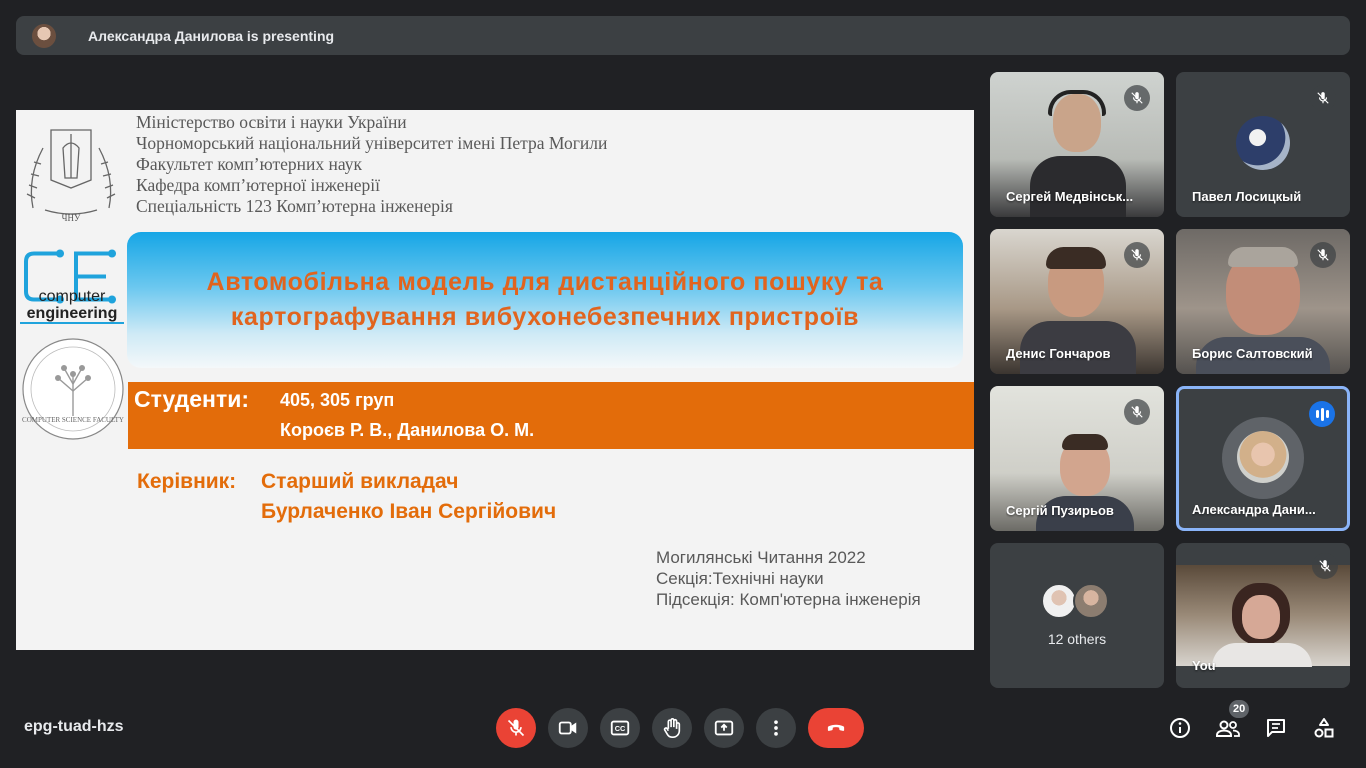  Describe the element at coordinates (788, 599) in the screenshot. I see `event-line: Підсекція: Комп'ютерна інженерія` at that location.